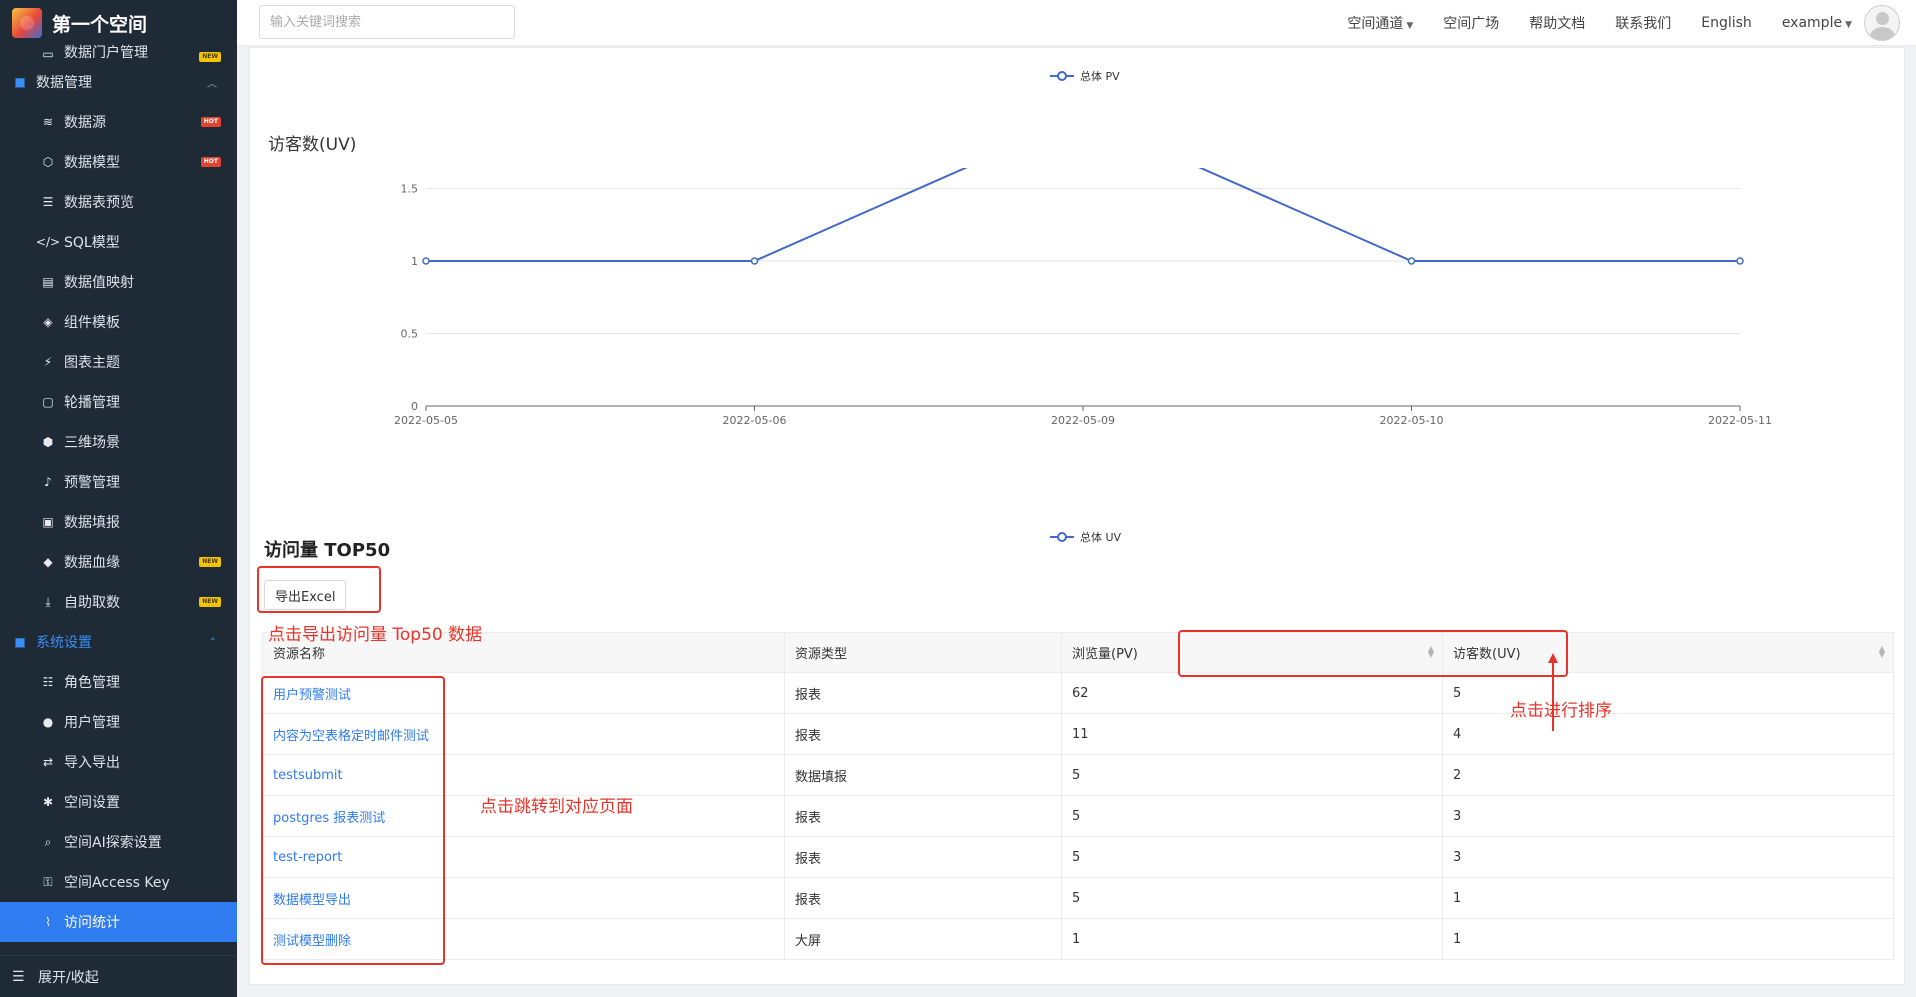 This screenshot has width=1916, height=997. What do you see at coordinates (18, 976) in the screenshot?
I see `menu-fold-icon: ☰` at bounding box center [18, 976].